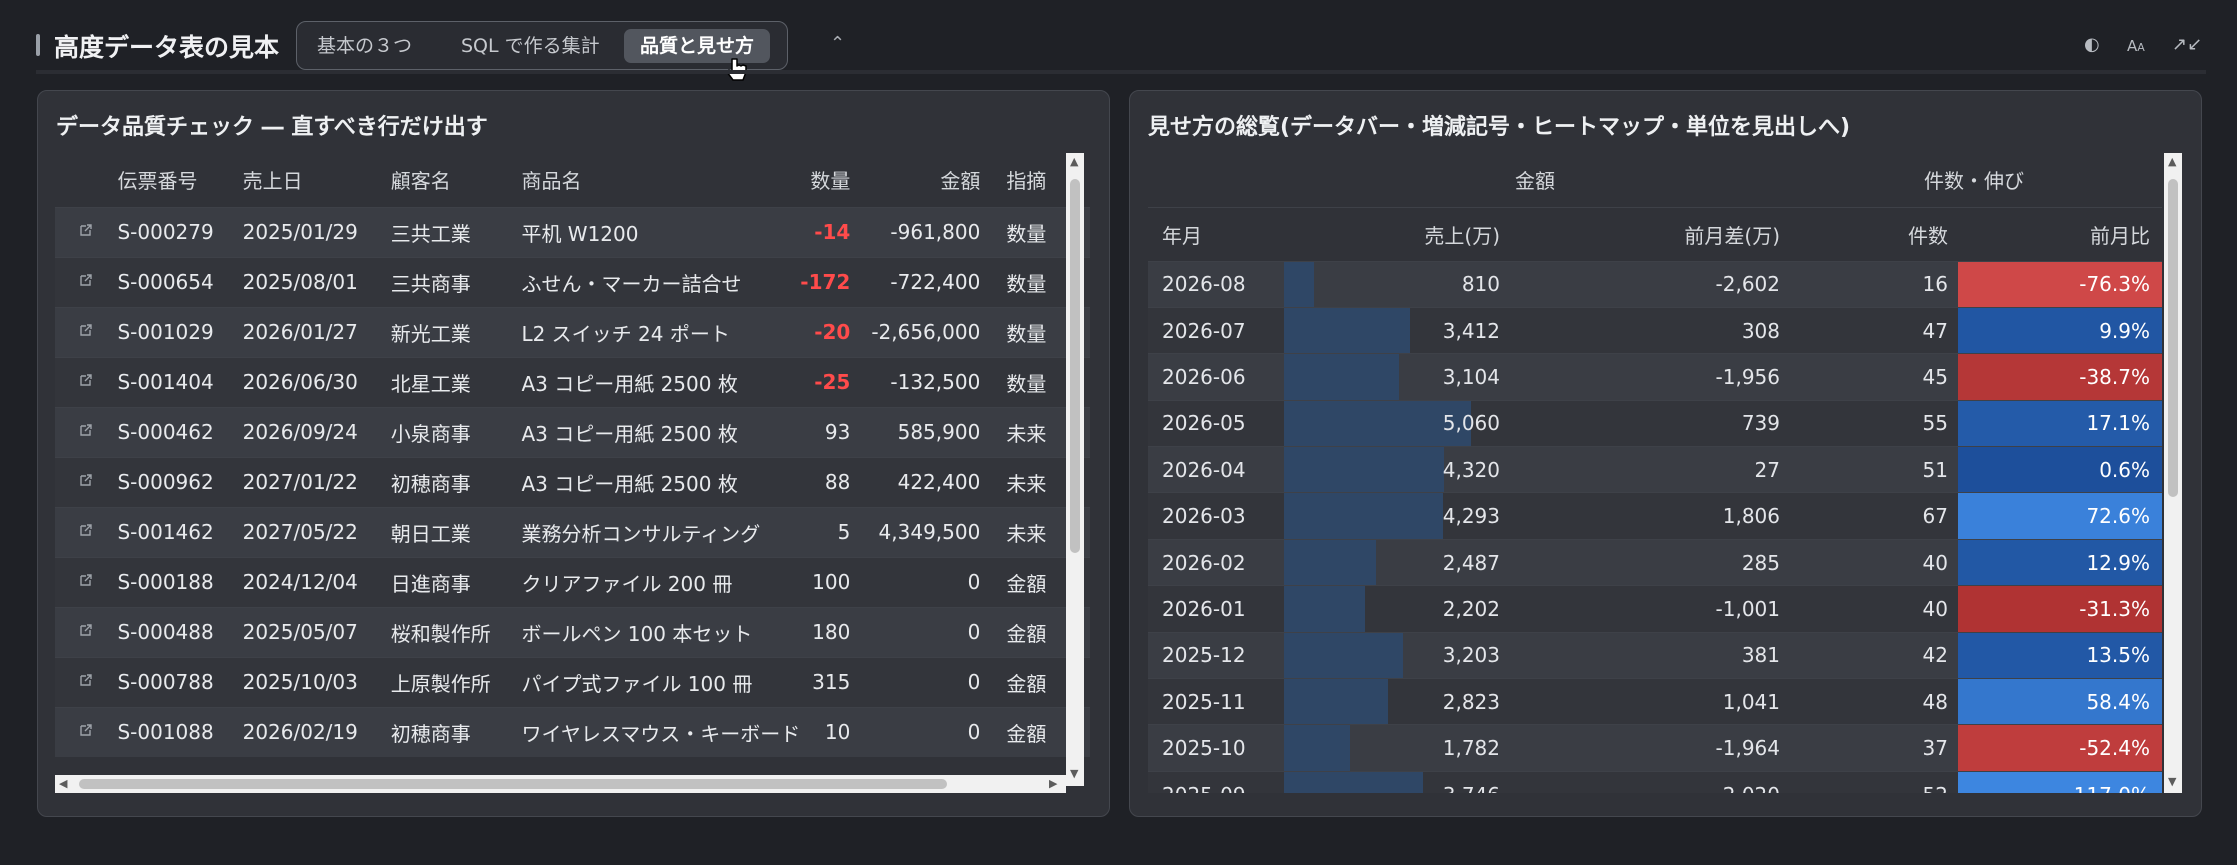  I want to click on cell-mom-heat: 17.1%, so click(2060, 423).